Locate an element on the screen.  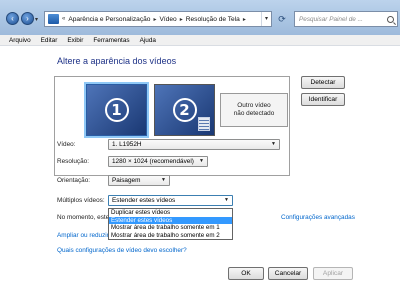
ok-button: OK is located at coordinates (246, 273).